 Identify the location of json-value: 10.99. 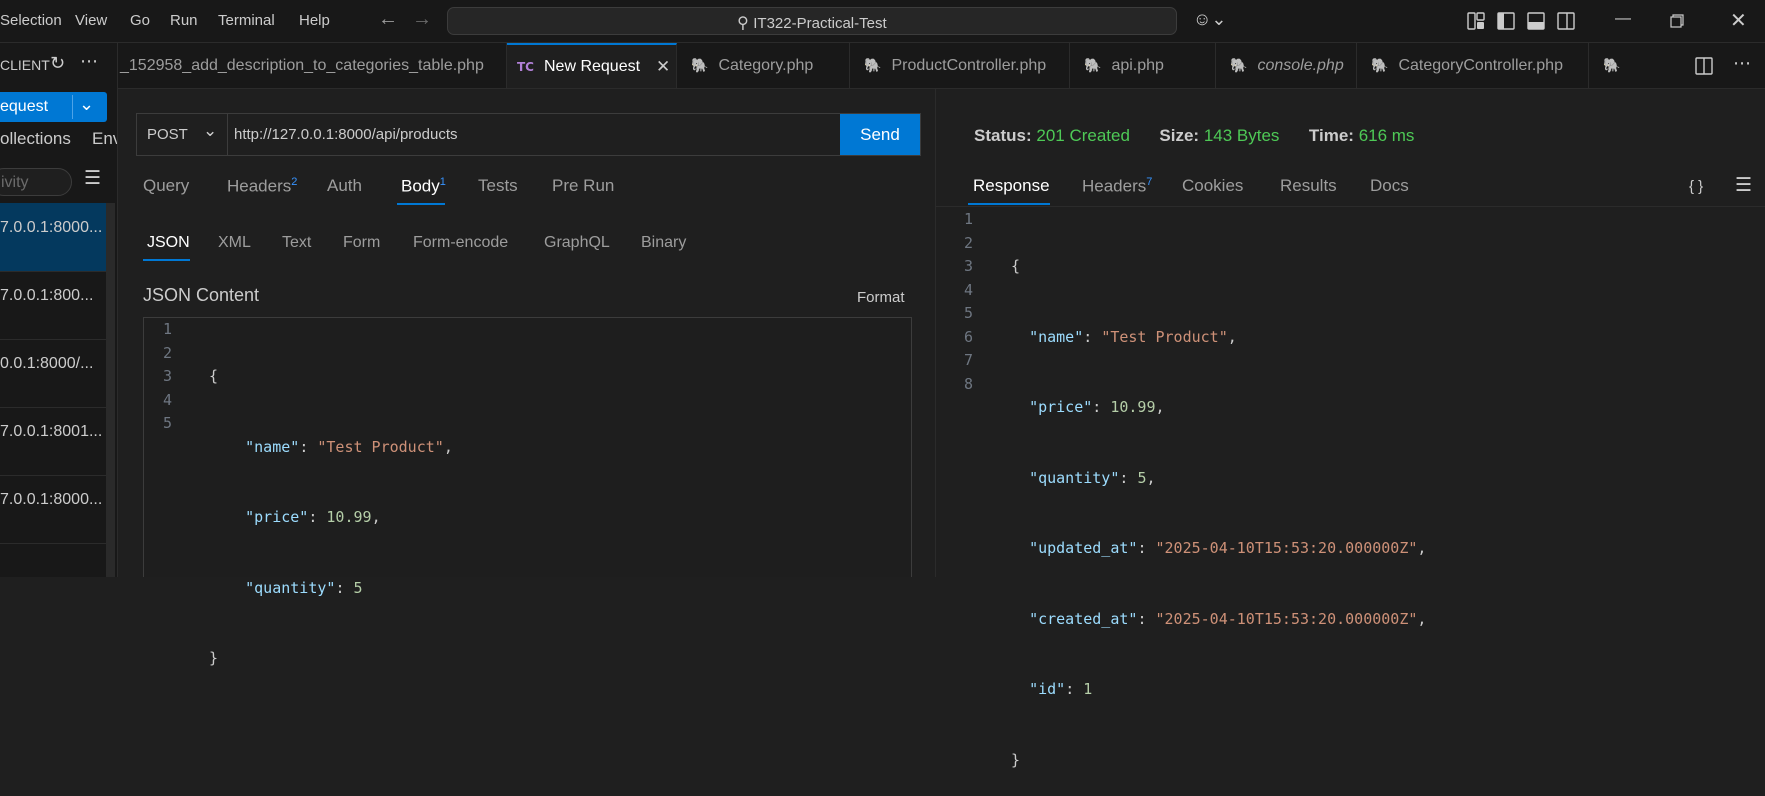
(349, 517).